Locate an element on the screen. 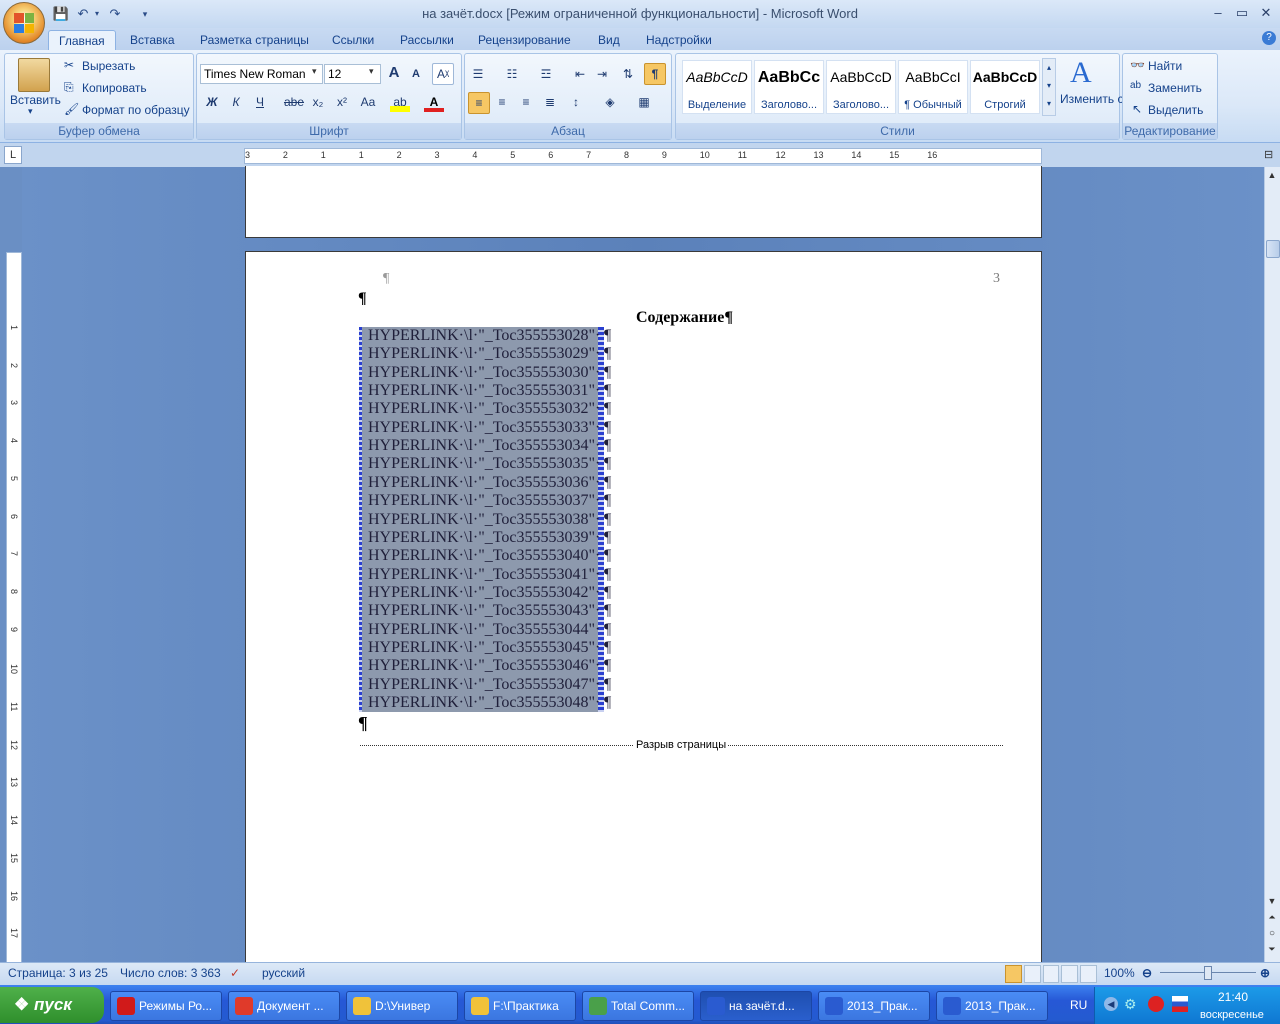  multilevel-list-icon: ☲ is located at coordinates (546, 74).